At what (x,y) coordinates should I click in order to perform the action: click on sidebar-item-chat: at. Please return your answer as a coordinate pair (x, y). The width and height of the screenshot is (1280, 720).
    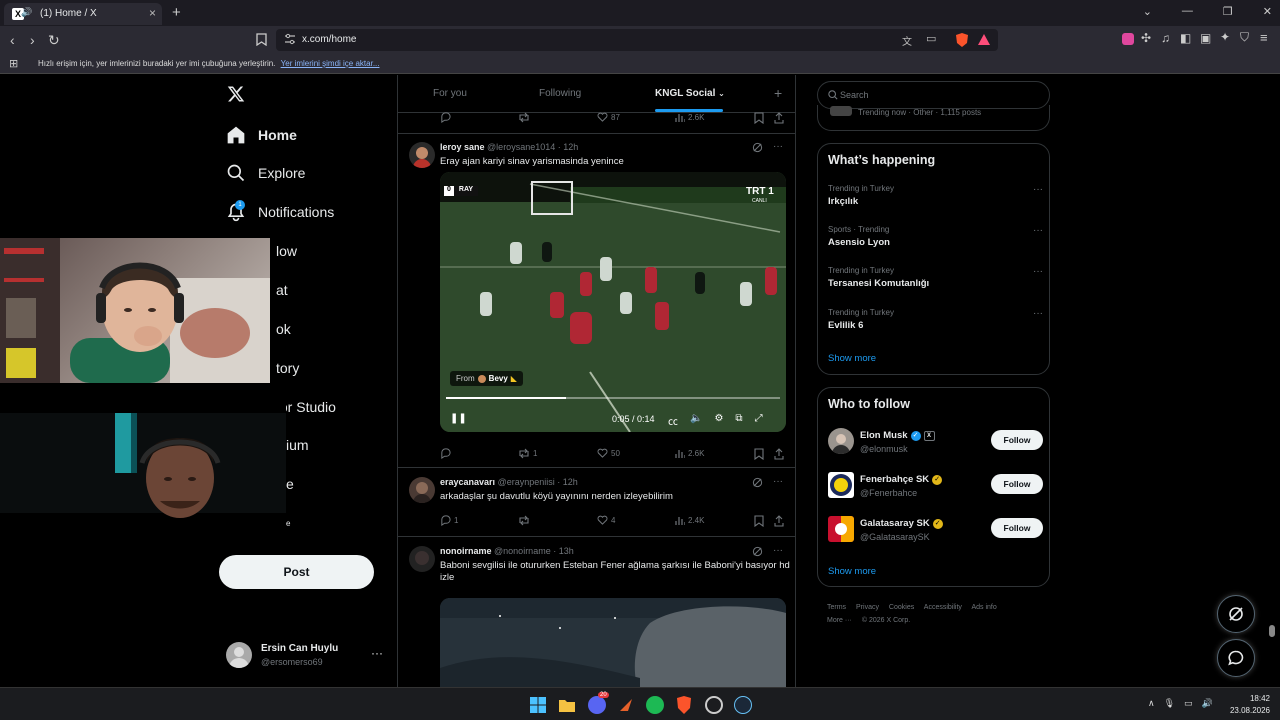
    Looking at the image, I should click on (282, 290).